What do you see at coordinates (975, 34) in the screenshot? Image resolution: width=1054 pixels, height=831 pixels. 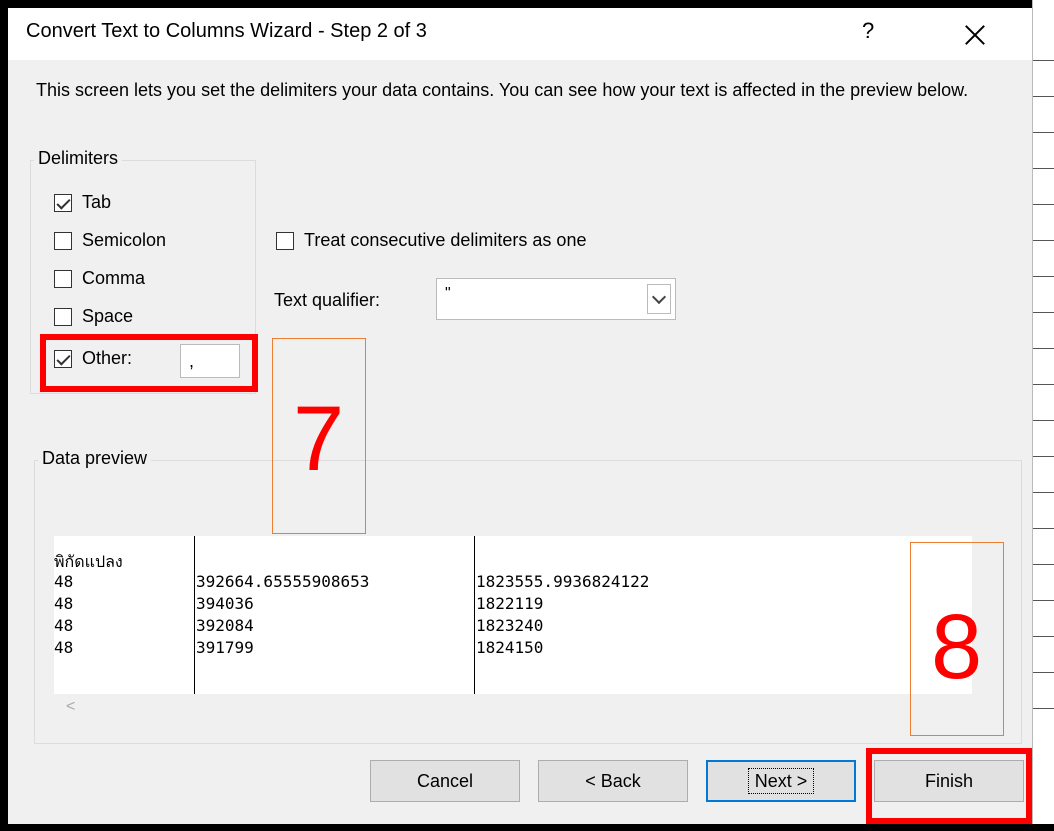 I see `close-icon` at bounding box center [975, 34].